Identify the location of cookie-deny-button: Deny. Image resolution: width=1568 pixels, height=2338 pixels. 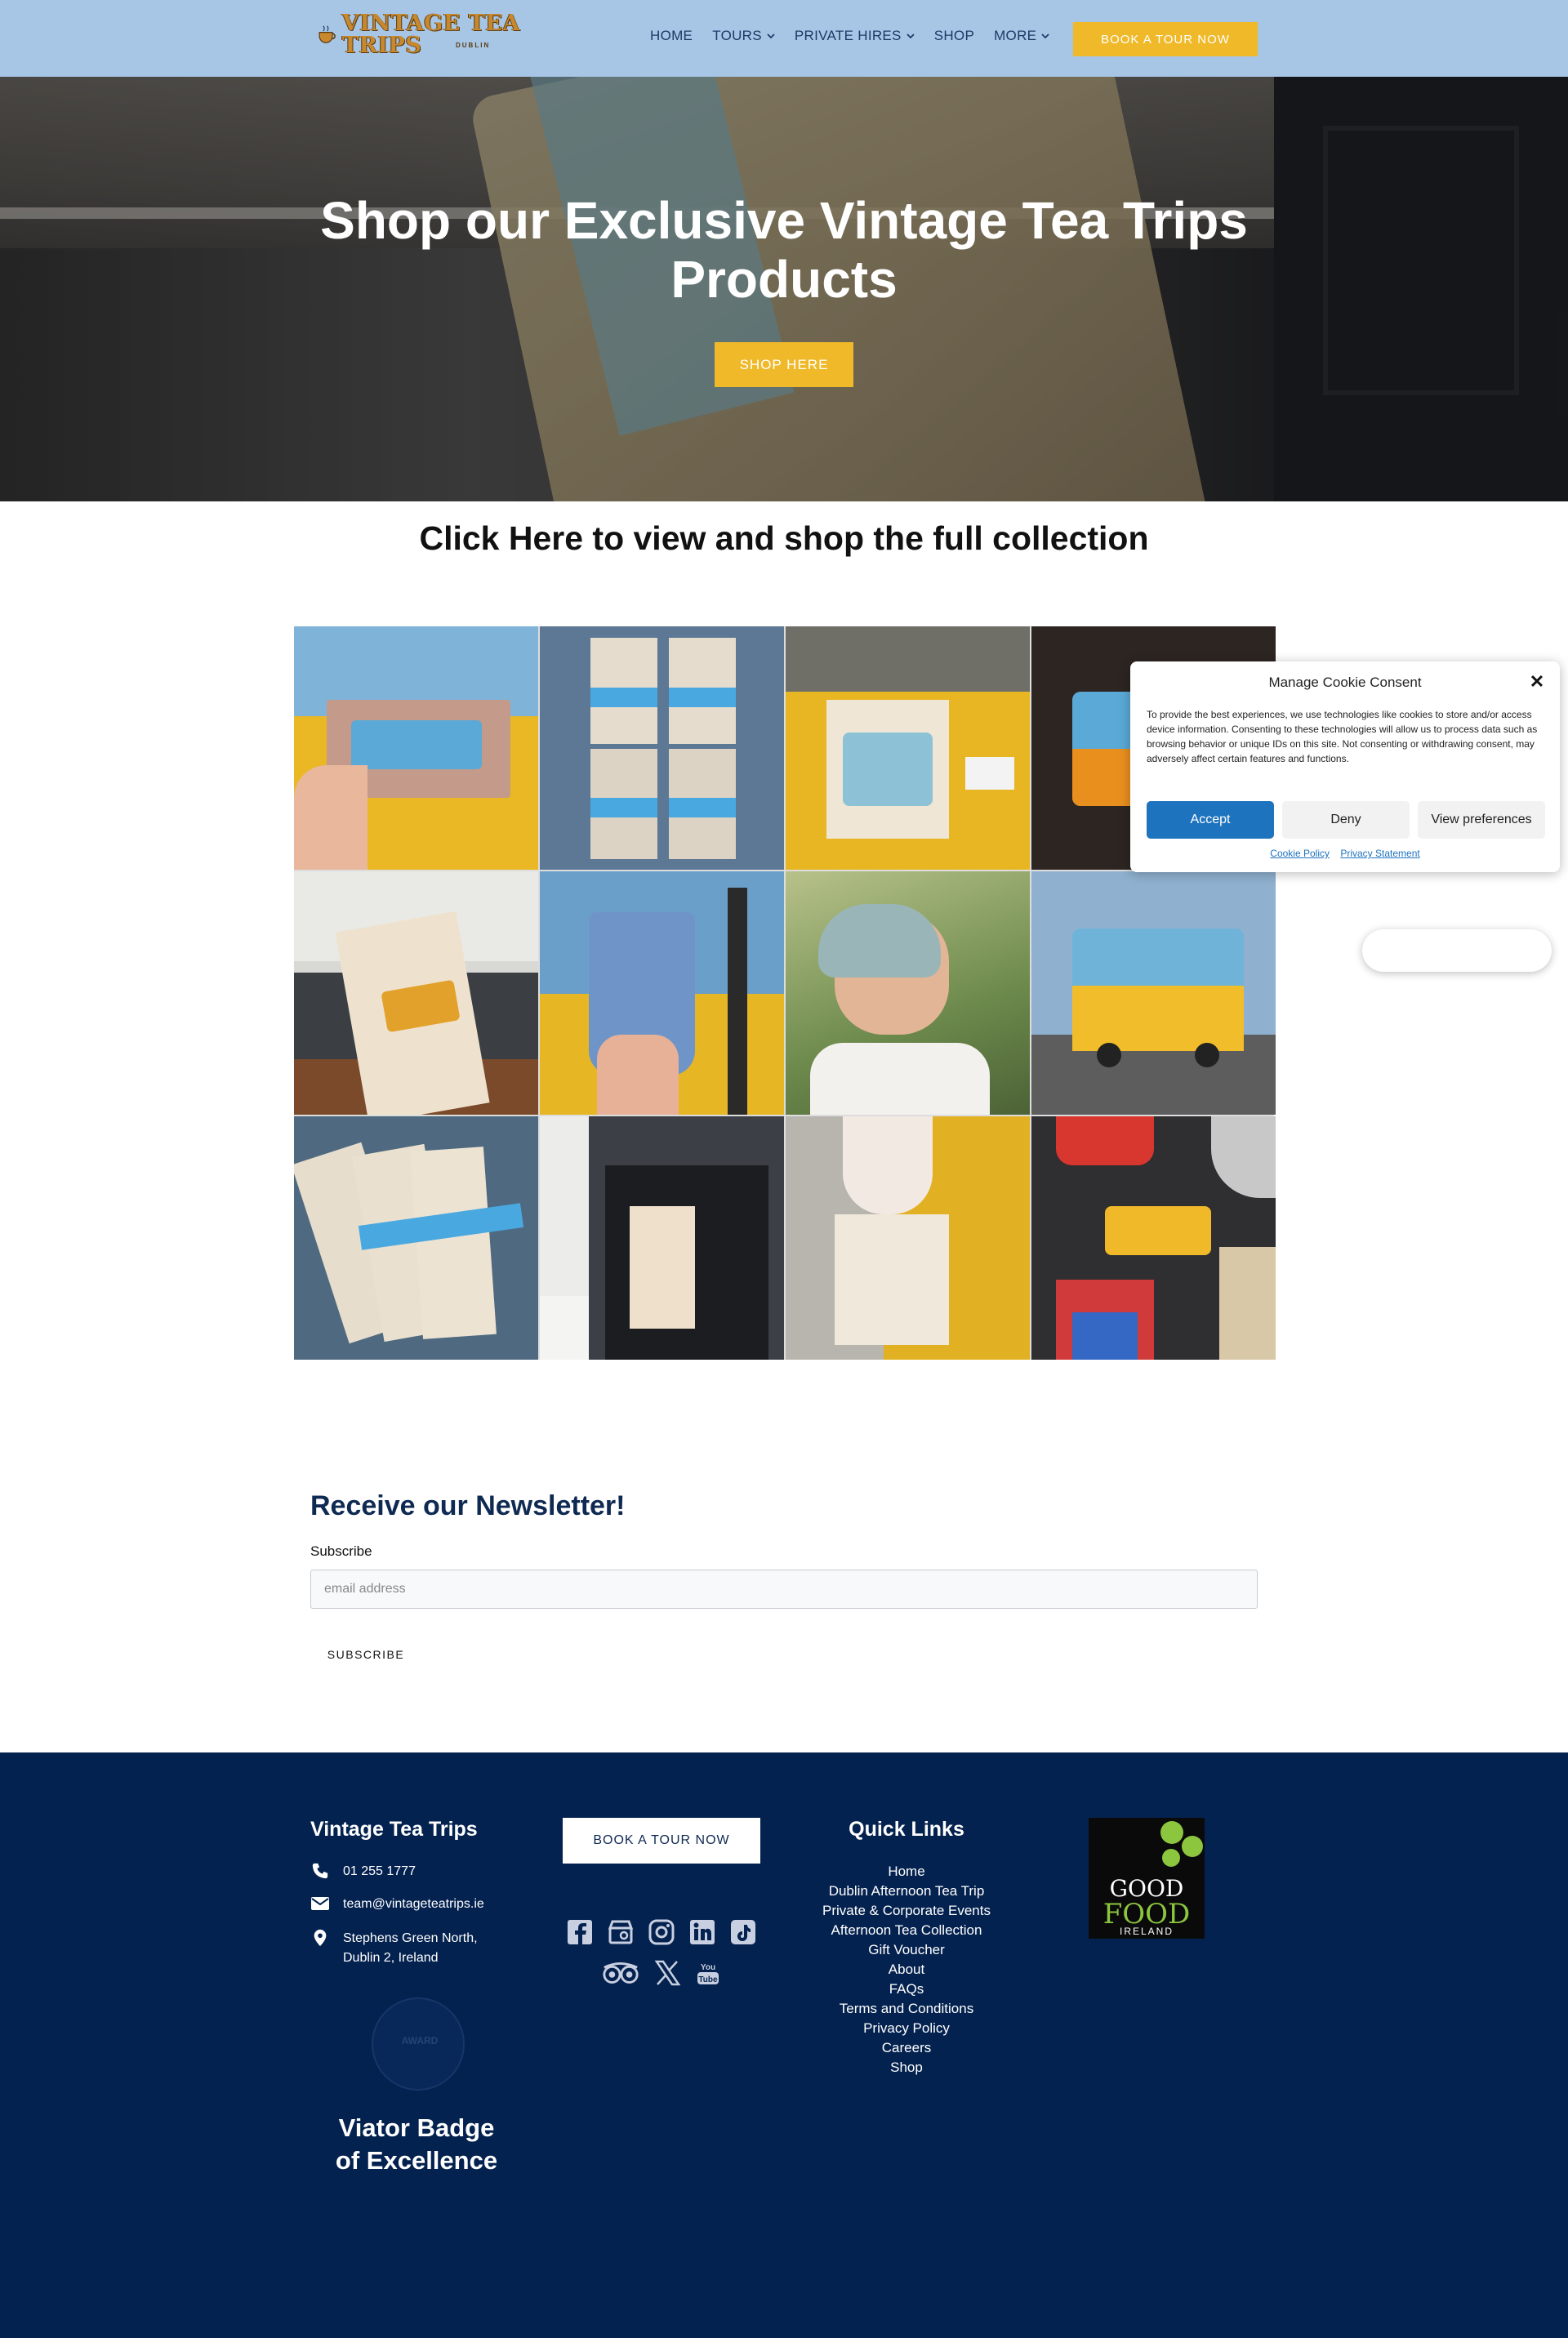
(1346, 820).